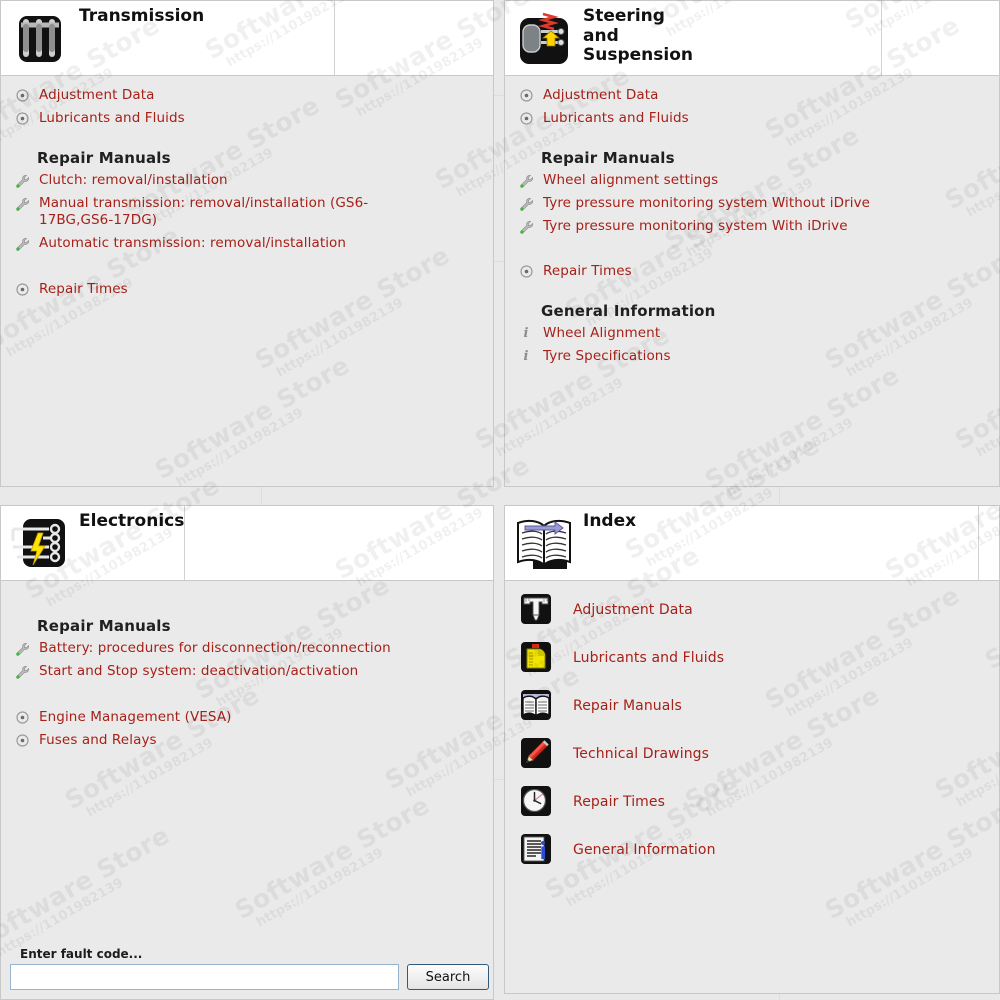 Image resolution: width=1000 pixels, height=1000 pixels. I want to click on index-item-lubricants-and-fluids: Lubricants and Fluids, so click(752, 657).